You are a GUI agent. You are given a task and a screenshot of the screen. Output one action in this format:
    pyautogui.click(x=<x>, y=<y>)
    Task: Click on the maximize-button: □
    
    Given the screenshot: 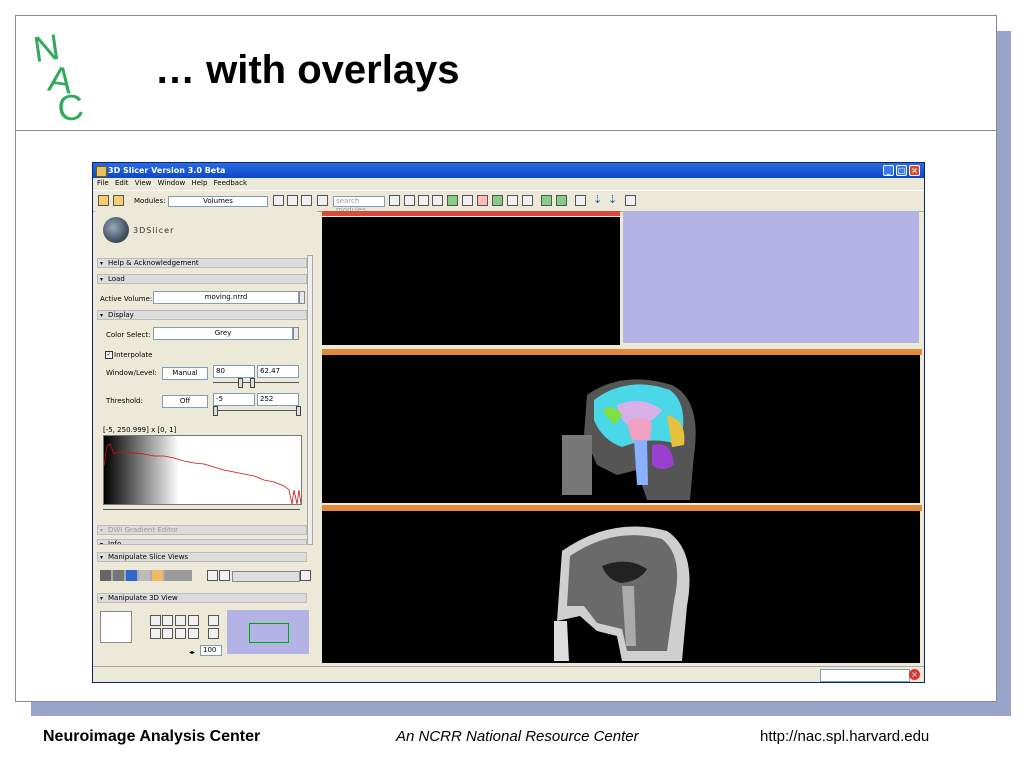 What is the action you would take?
    pyautogui.click(x=901, y=170)
    